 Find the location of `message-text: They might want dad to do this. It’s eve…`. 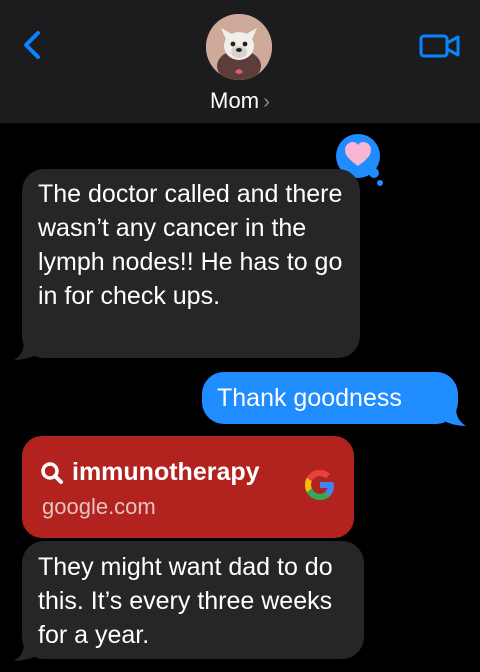

message-text: They might want dad to do this. It’s eve… is located at coordinates (185, 601).